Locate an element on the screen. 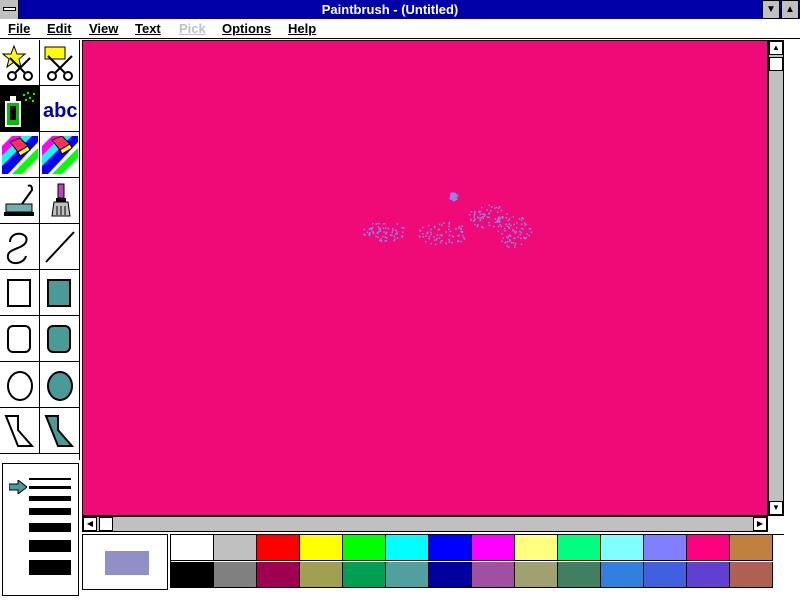 This screenshot has width=800, height=600. airbrush-icon is located at coordinates (20, 109).